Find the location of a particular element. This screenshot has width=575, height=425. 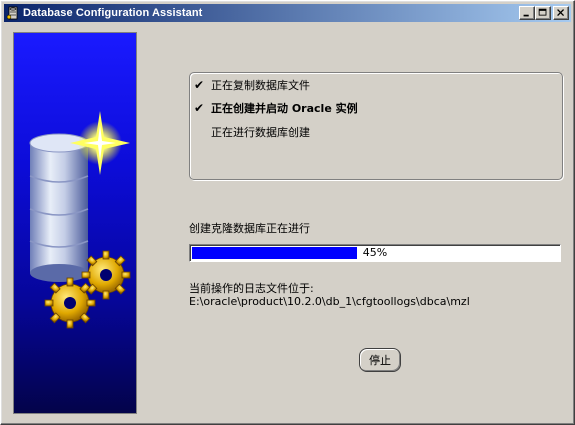

database-gears-illustration is located at coordinates (80, 220).